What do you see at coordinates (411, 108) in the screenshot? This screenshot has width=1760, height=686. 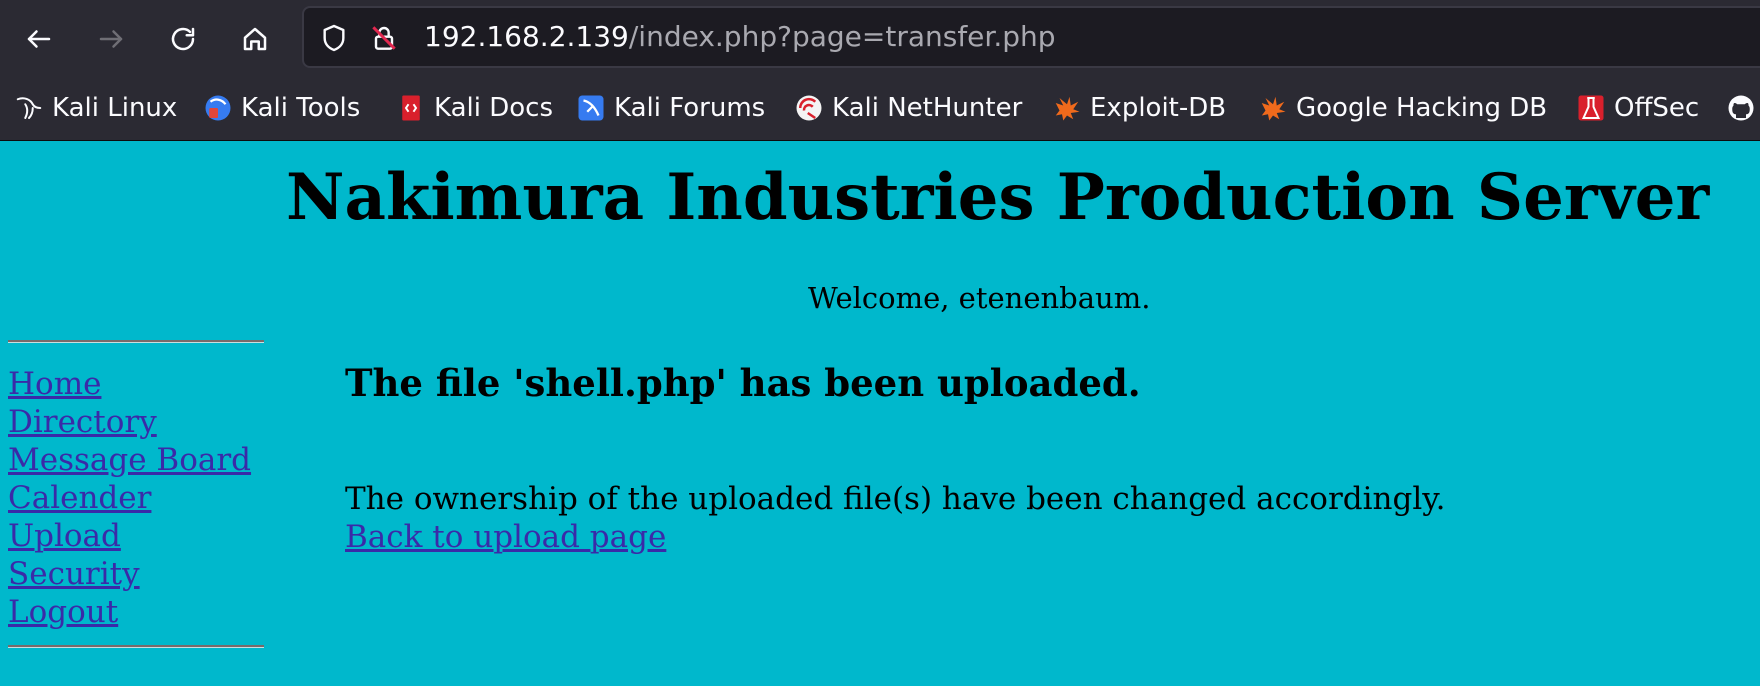 I see `kali-docs-icon` at bounding box center [411, 108].